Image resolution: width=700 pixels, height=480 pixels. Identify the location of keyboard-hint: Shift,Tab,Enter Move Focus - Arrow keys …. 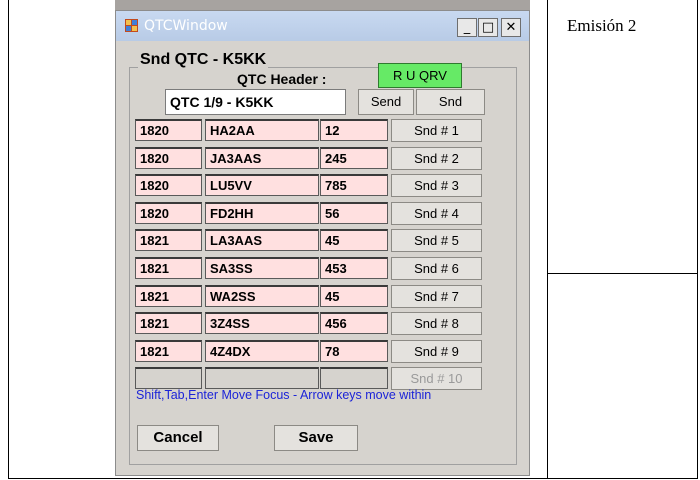
(284, 395).